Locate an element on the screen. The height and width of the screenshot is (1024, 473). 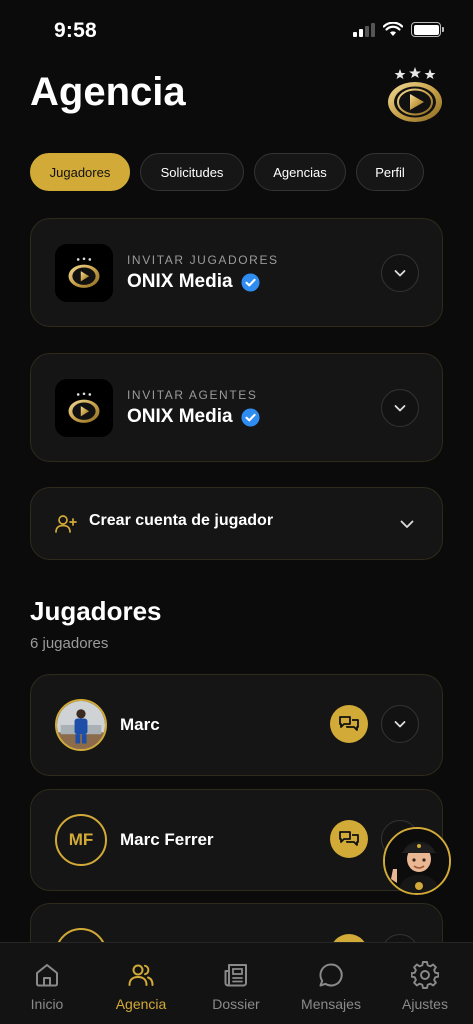
tab-jugadores: Jugadores is located at coordinates (80, 172).